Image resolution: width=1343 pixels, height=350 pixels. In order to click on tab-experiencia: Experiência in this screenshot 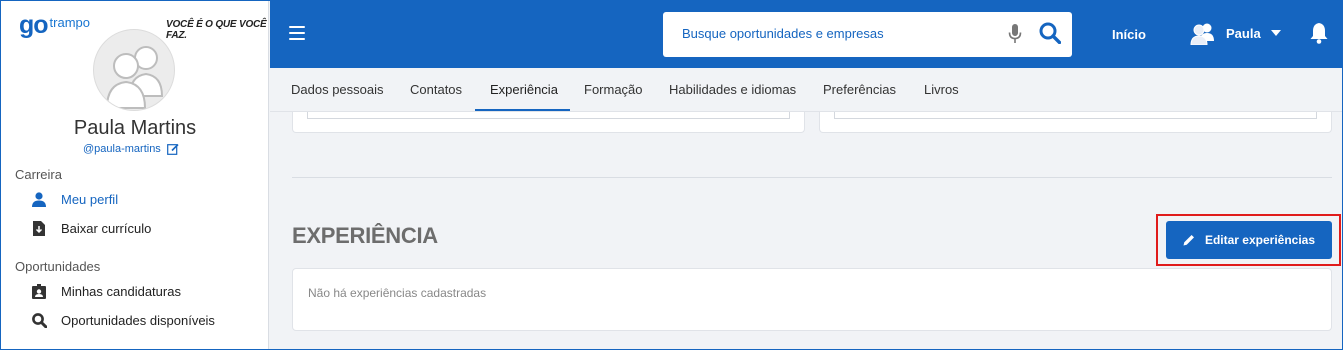, I will do `click(524, 89)`.